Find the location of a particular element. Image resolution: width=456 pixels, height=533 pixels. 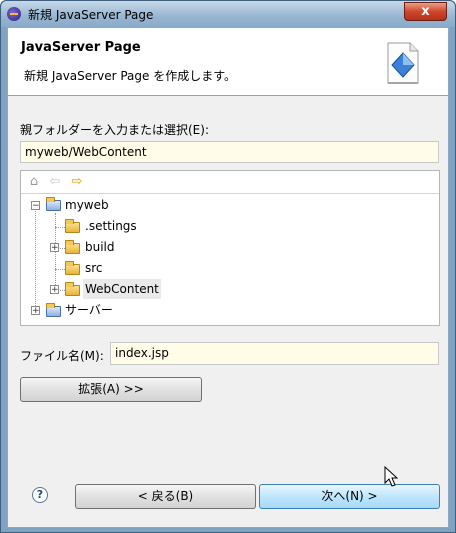

tree-item-label: myweb is located at coordinates (87, 205).